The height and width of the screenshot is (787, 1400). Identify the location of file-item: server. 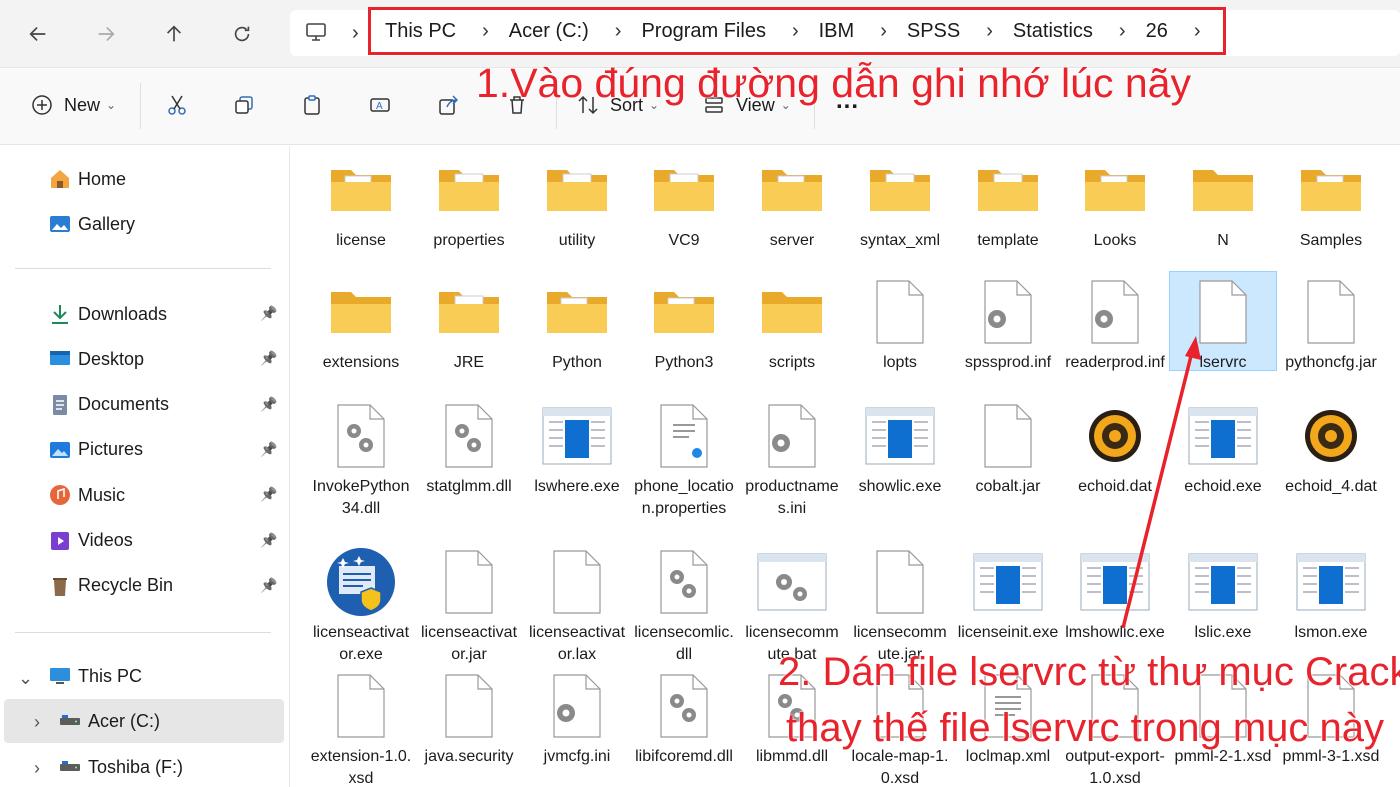
(792, 201).